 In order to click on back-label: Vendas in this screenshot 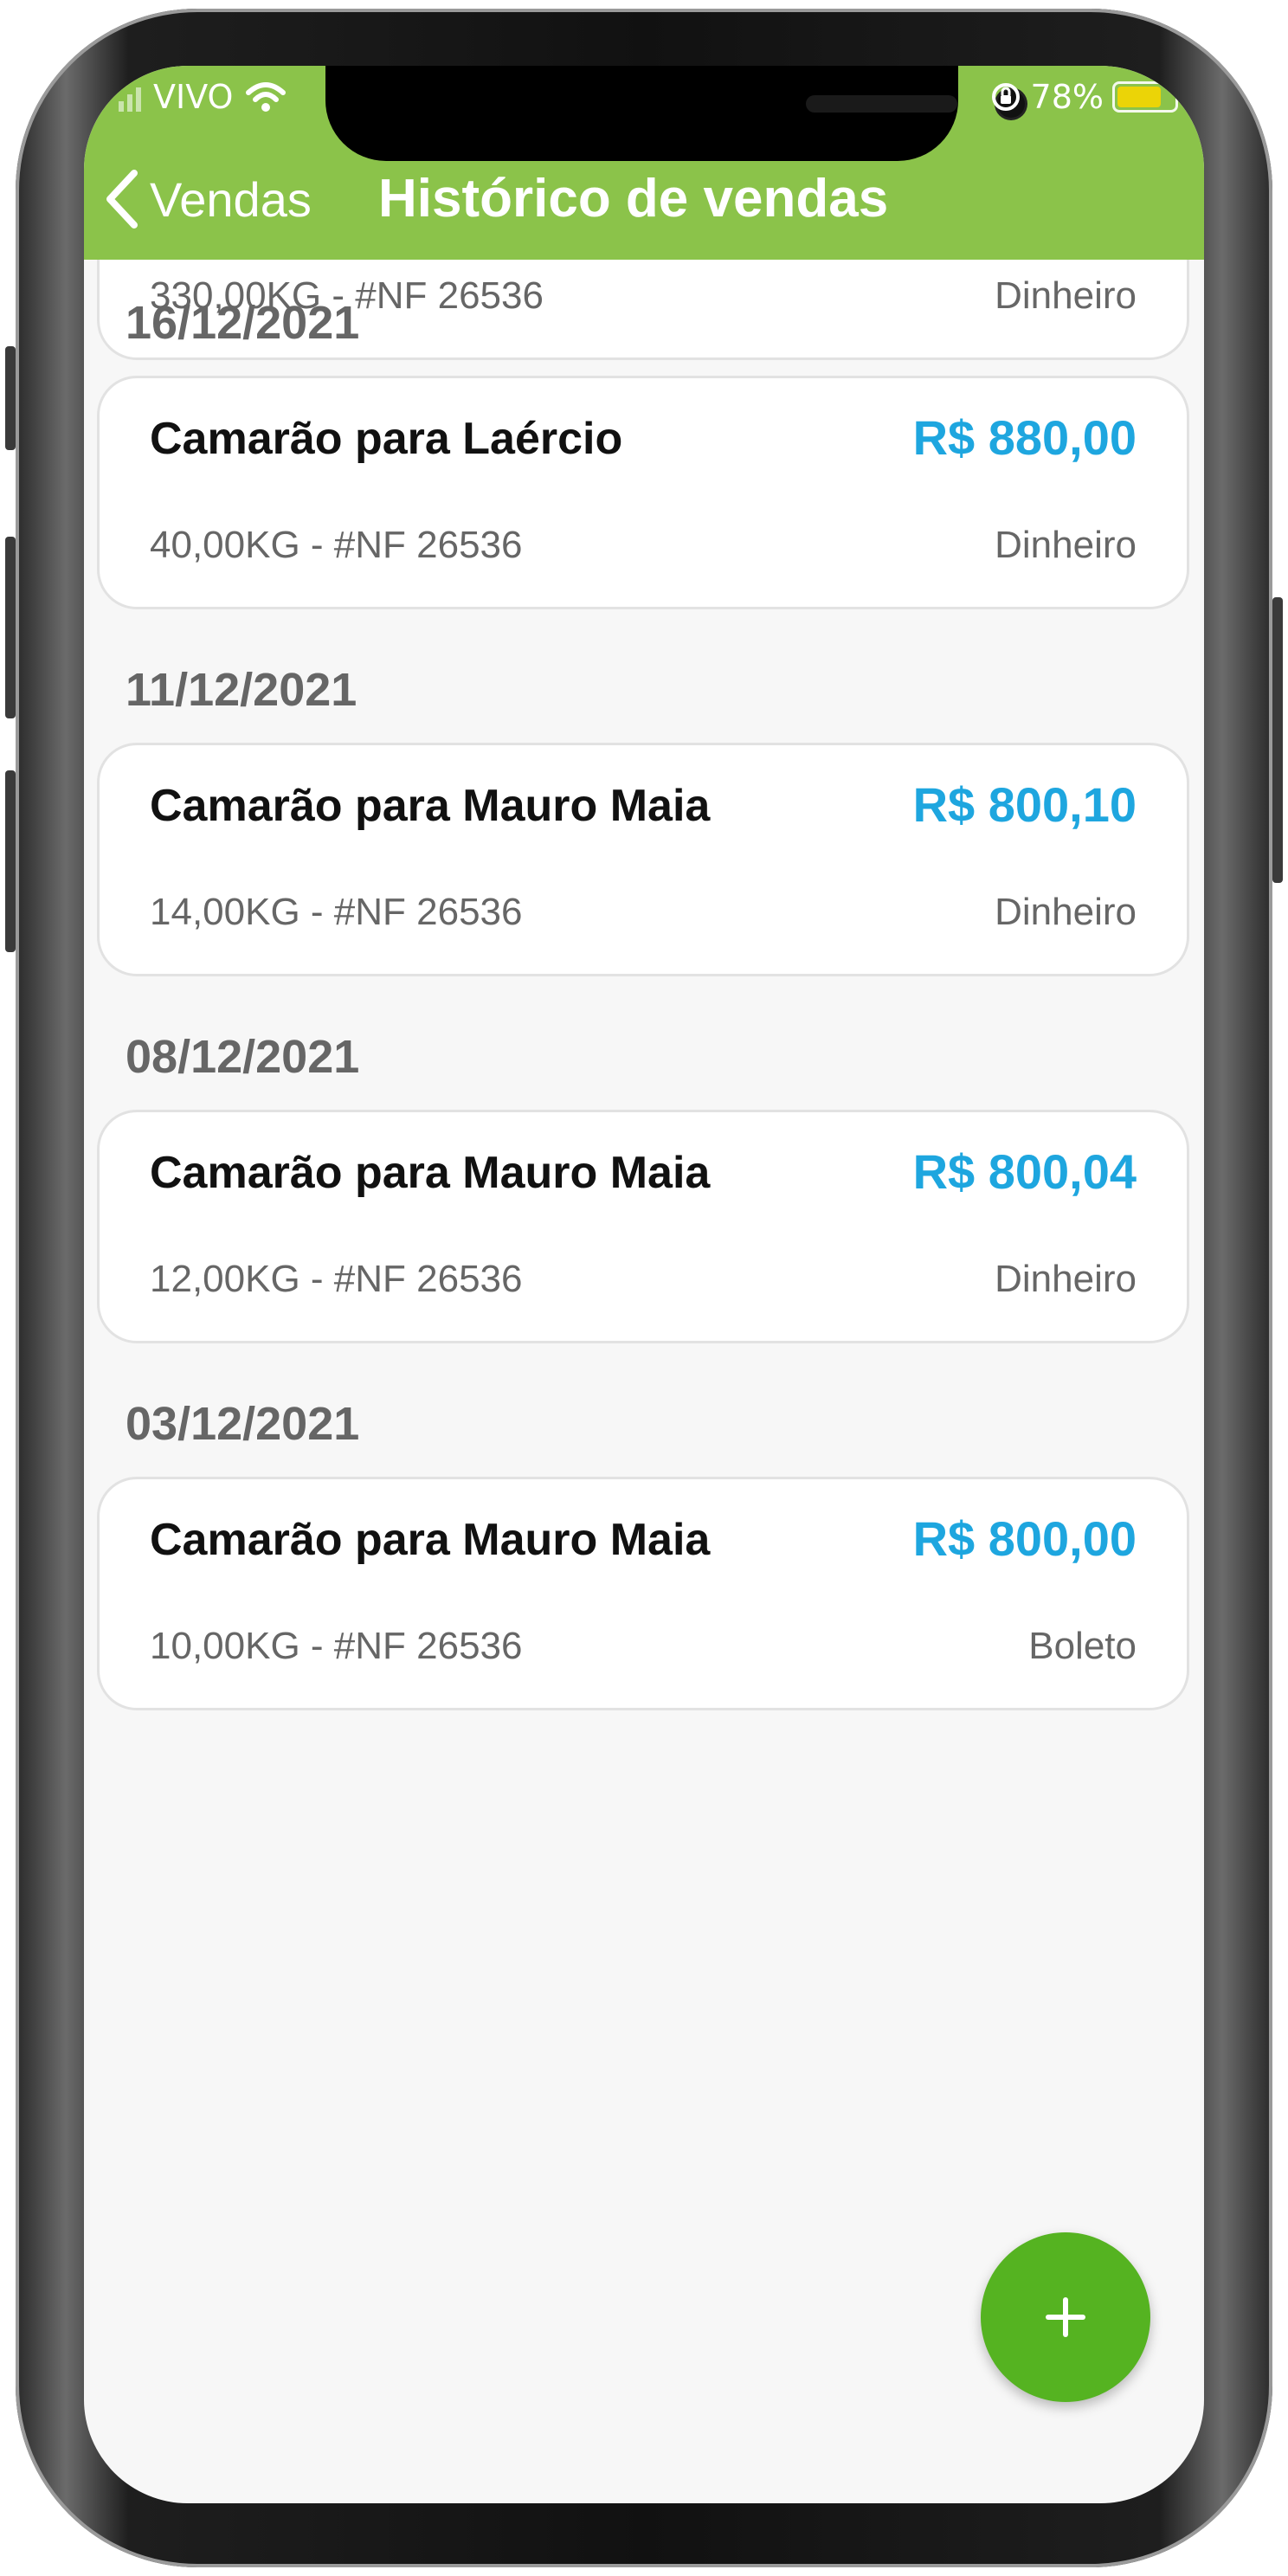, I will do `click(231, 199)`.